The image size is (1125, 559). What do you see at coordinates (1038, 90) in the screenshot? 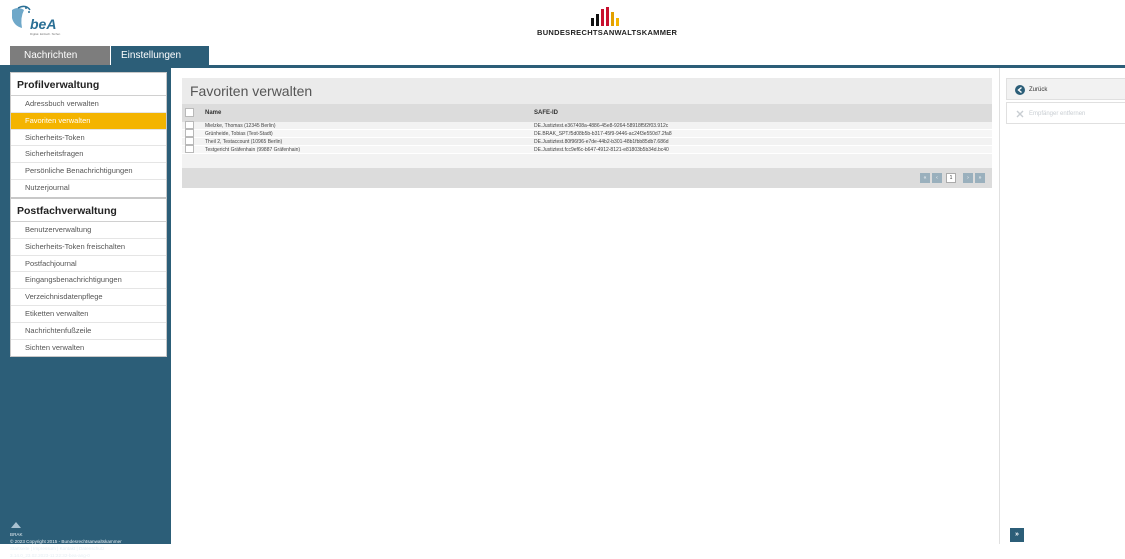
I see `back-button-label: Zurück` at bounding box center [1038, 90].